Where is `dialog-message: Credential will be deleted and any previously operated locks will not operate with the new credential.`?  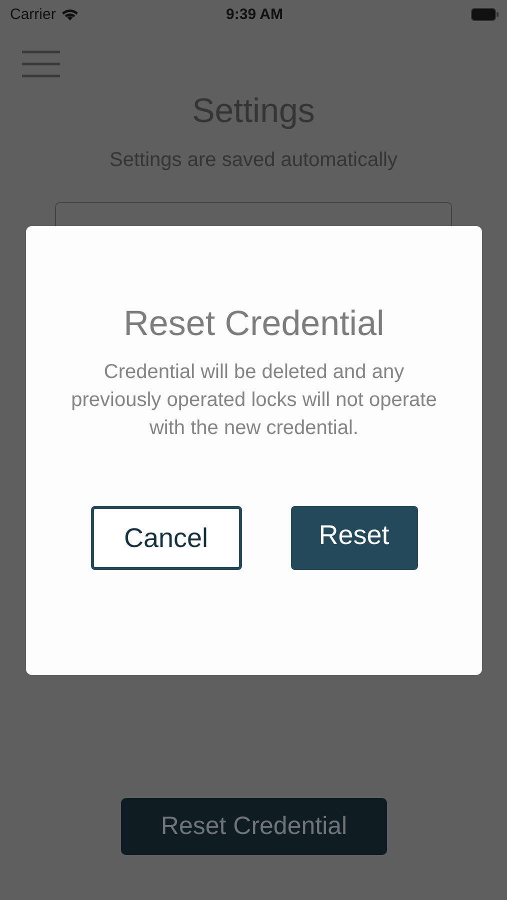
dialog-message: Credential will be deleted and any previously operated locks will not operate with the new credential. is located at coordinates (254, 400).